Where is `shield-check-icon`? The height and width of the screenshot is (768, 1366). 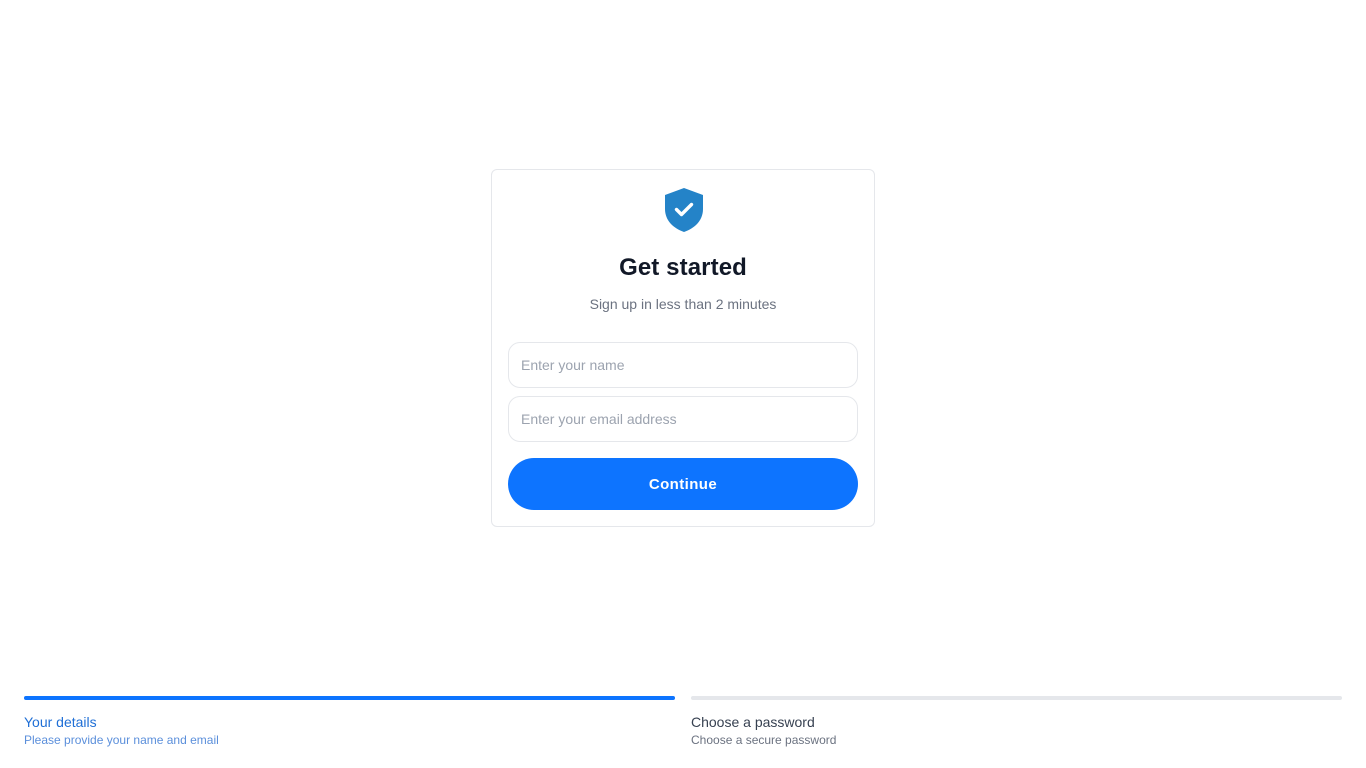 shield-check-icon is located at coordinates (684, 210).